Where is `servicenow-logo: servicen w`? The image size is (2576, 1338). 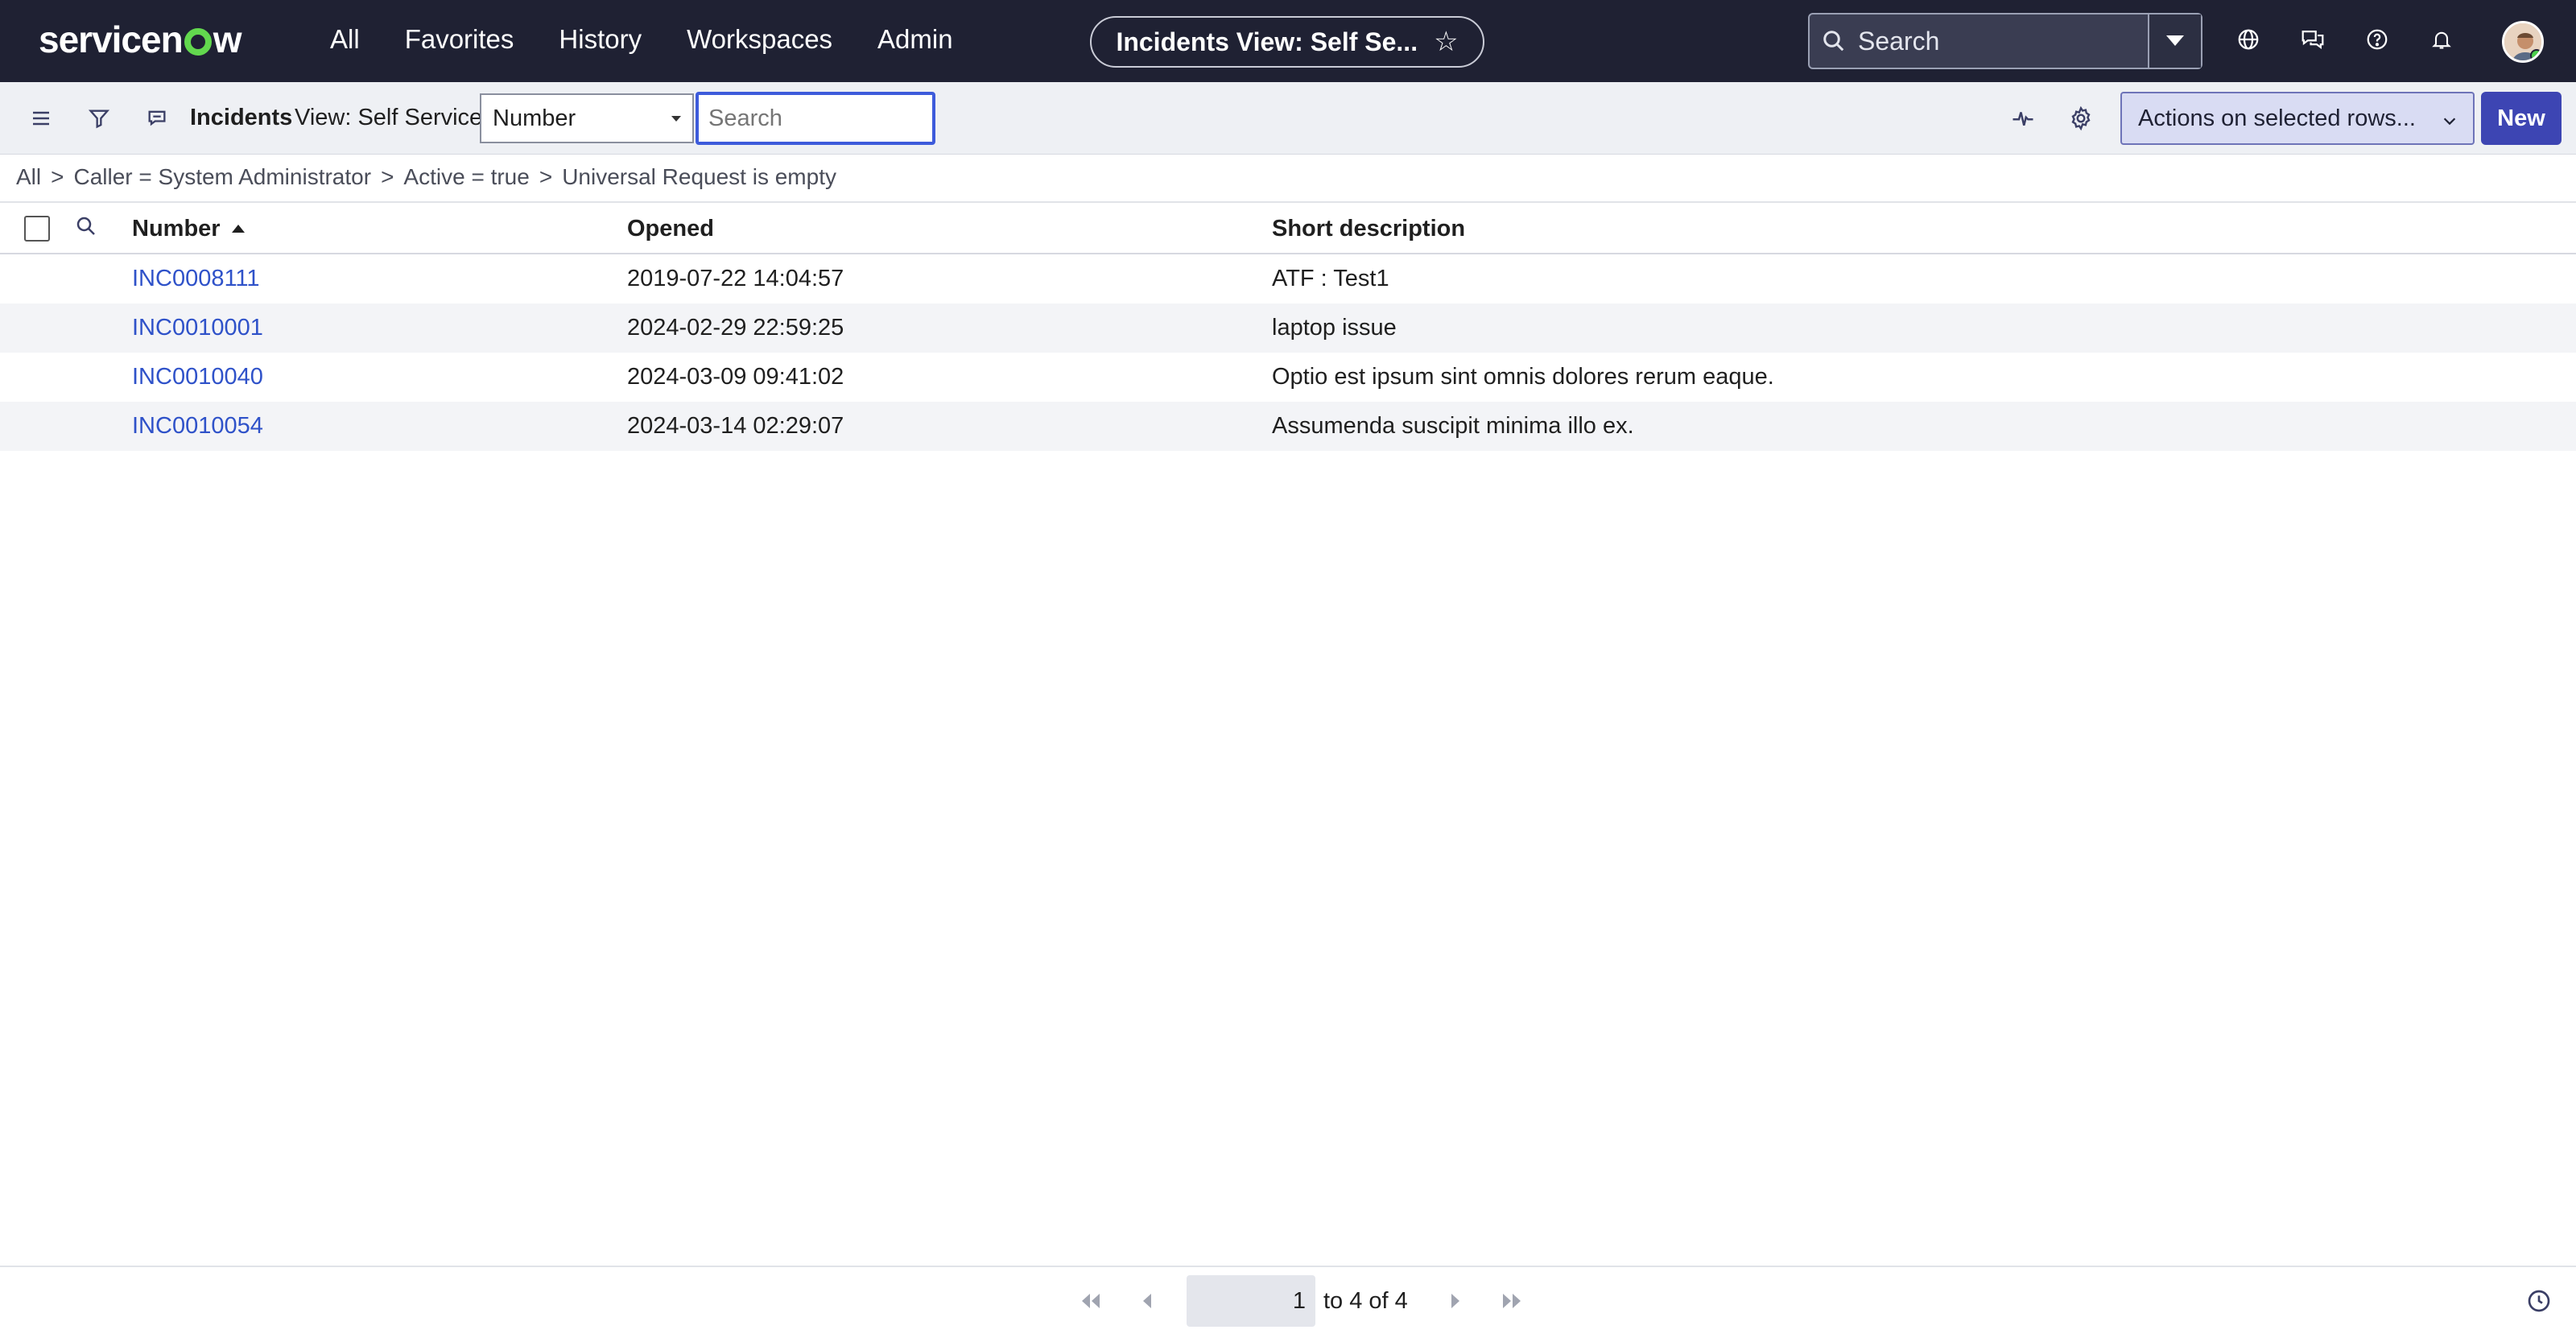 servicenow-logo: servicen w is located at coordinates (140, 39).